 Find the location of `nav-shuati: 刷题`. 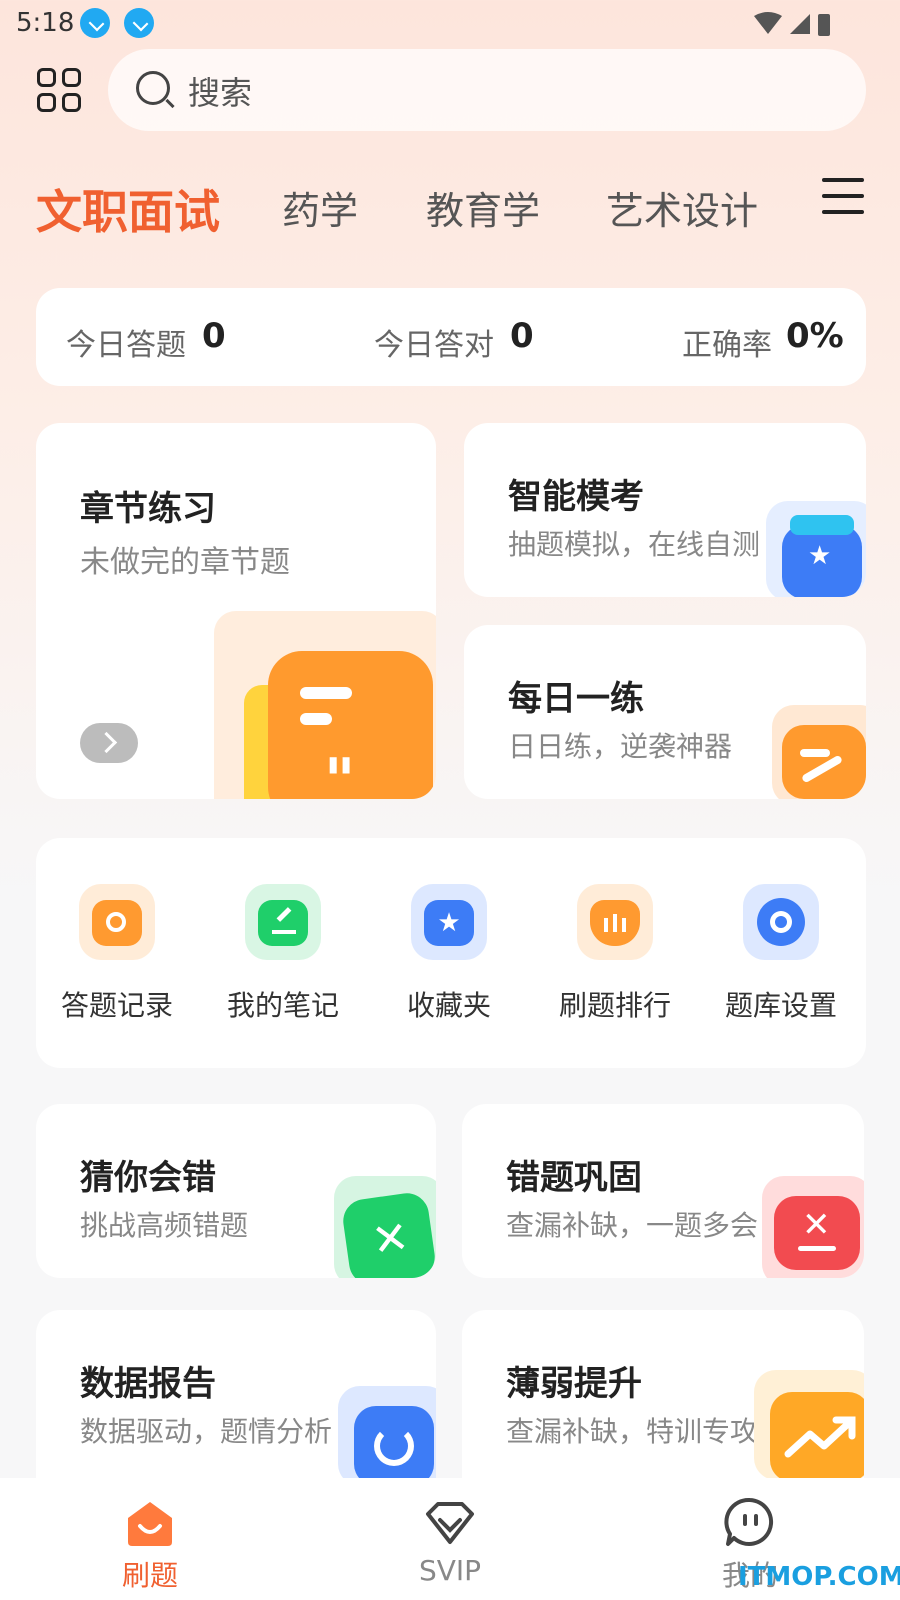

nav-shuati: 刷题 is located at coordinates (150, 1539).